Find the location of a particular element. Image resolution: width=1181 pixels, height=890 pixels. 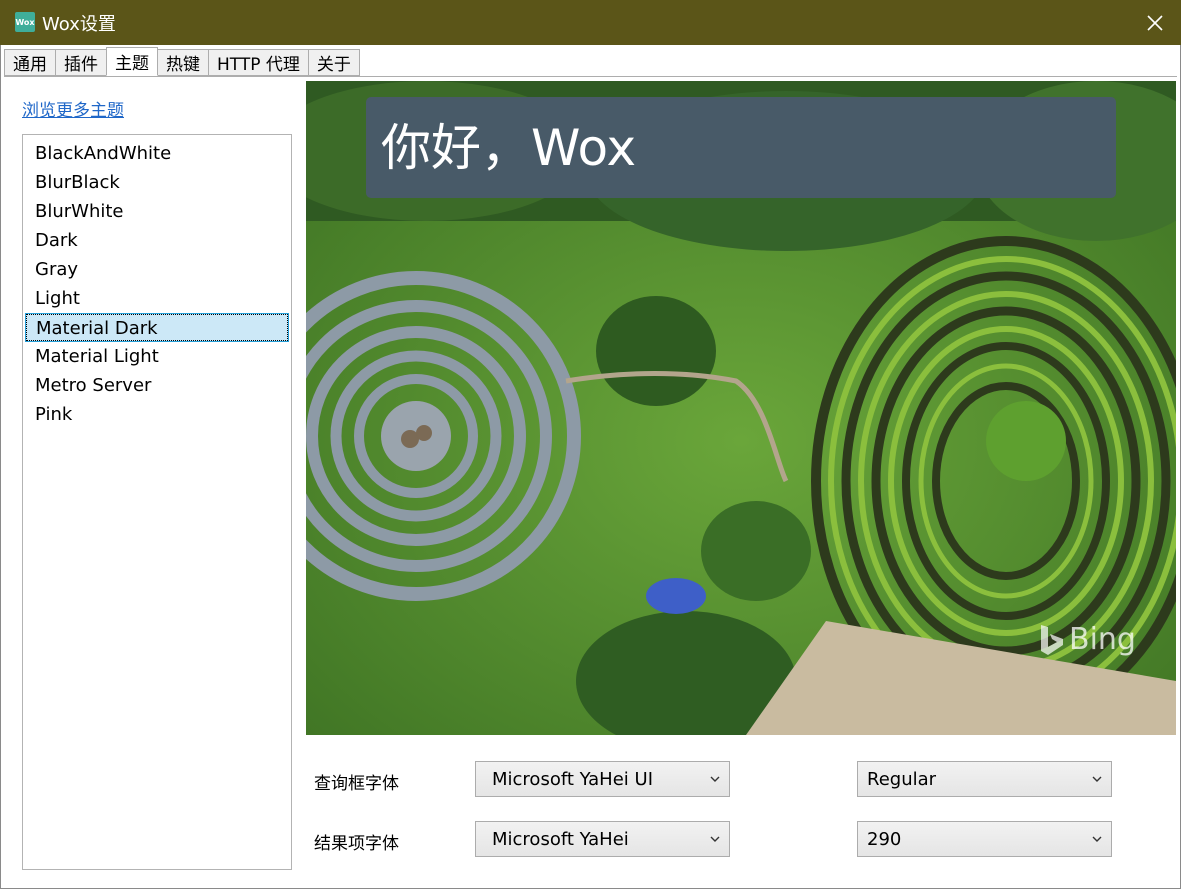

tab-theme: 主题 is located at coordinates (132, 61).